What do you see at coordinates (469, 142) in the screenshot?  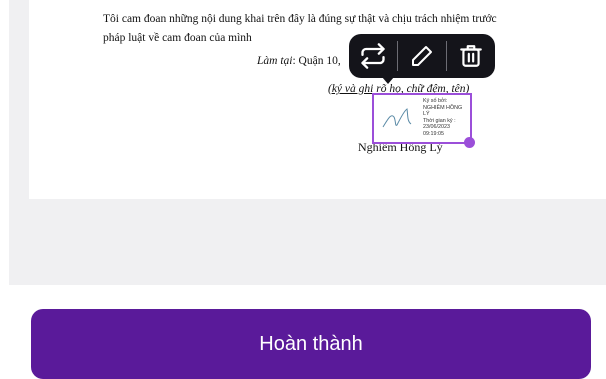 I see `resize-handle` at bounding box center [469, 142].